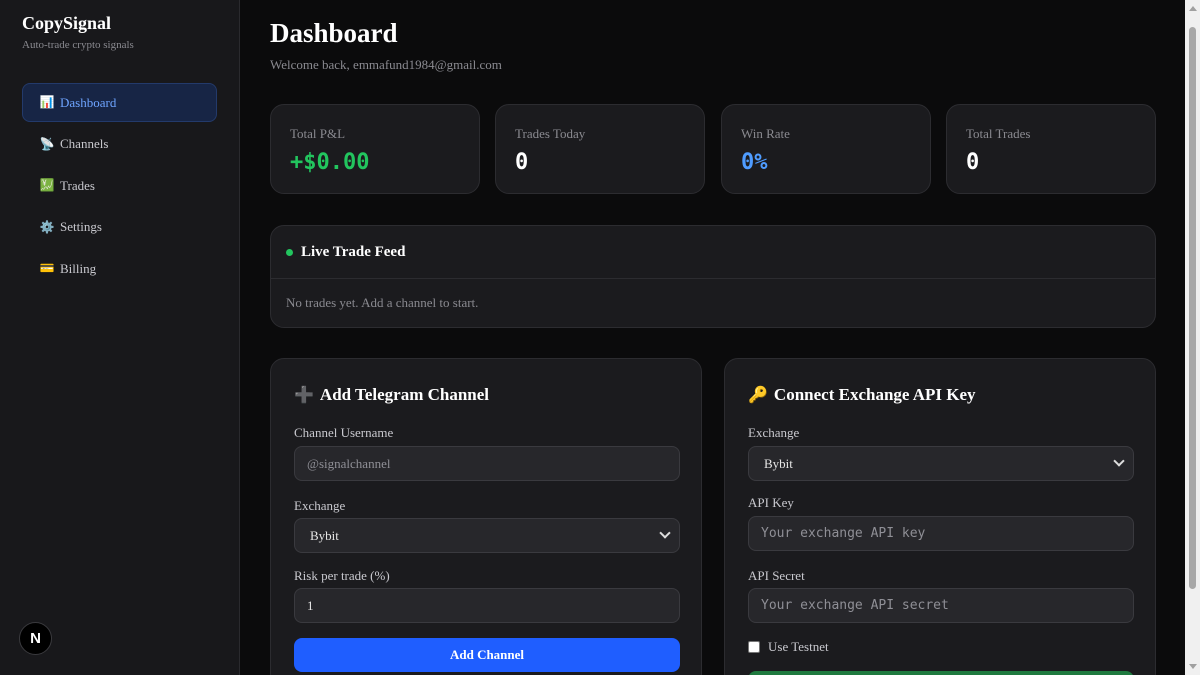 This screenshot has width=1200, height=675. Describe the element at coordinates (119, 102) in the screenshot. I see `sidebar-item-dashboard: 📊 Dashboard` at that location.